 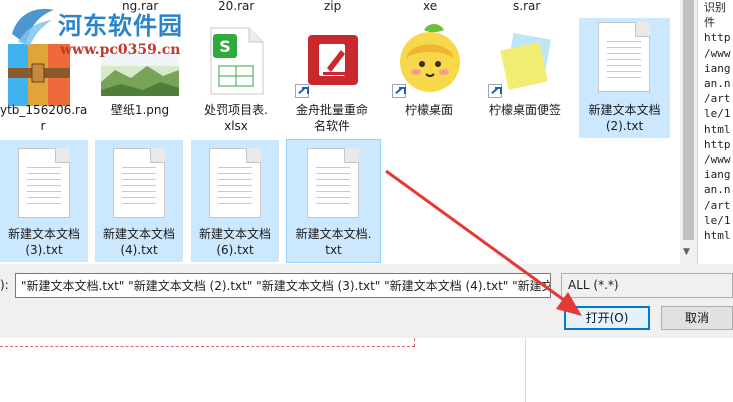 What do you see at coordinates (207, 342) in the screenshot?
I see `dashed-outline` at bounding box center [207, 342].